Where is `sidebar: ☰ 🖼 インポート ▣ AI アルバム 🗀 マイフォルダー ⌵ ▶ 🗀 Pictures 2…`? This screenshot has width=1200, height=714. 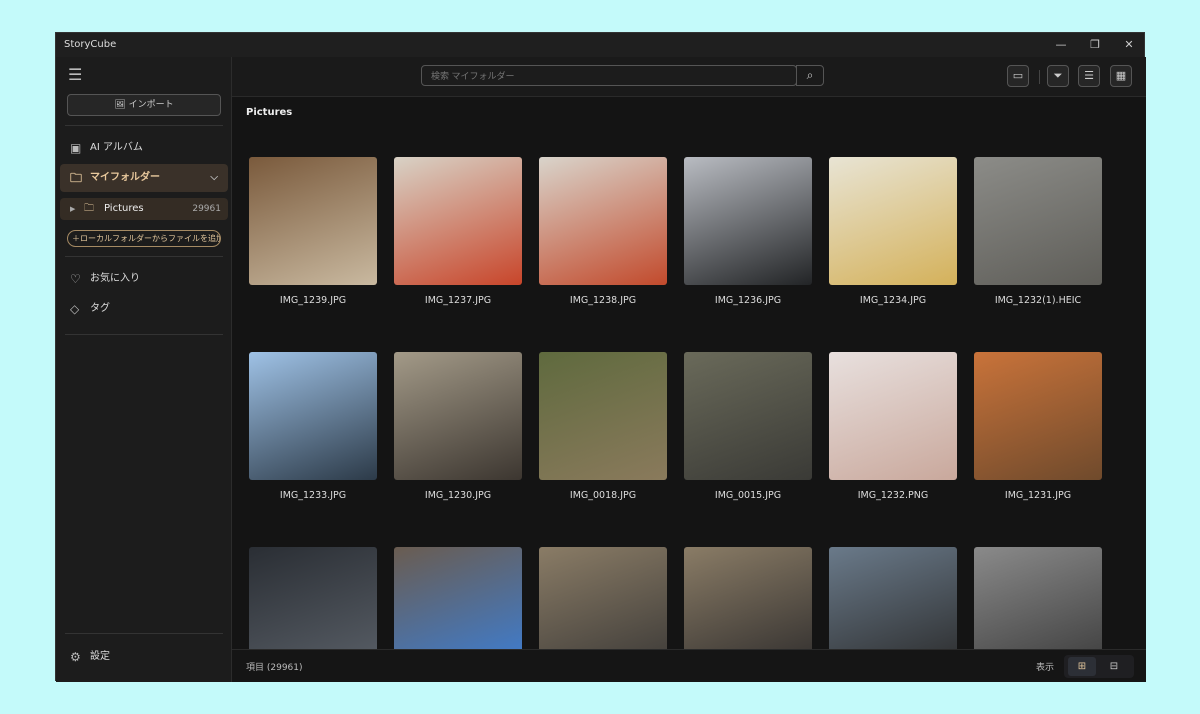
sidebar: ☰ 🖼 インポート ▣ AI アルバム 🗀 マイフォルダー ⌵ ▶ 🗀 Pictures 2… is located at coordinates (144, 369).